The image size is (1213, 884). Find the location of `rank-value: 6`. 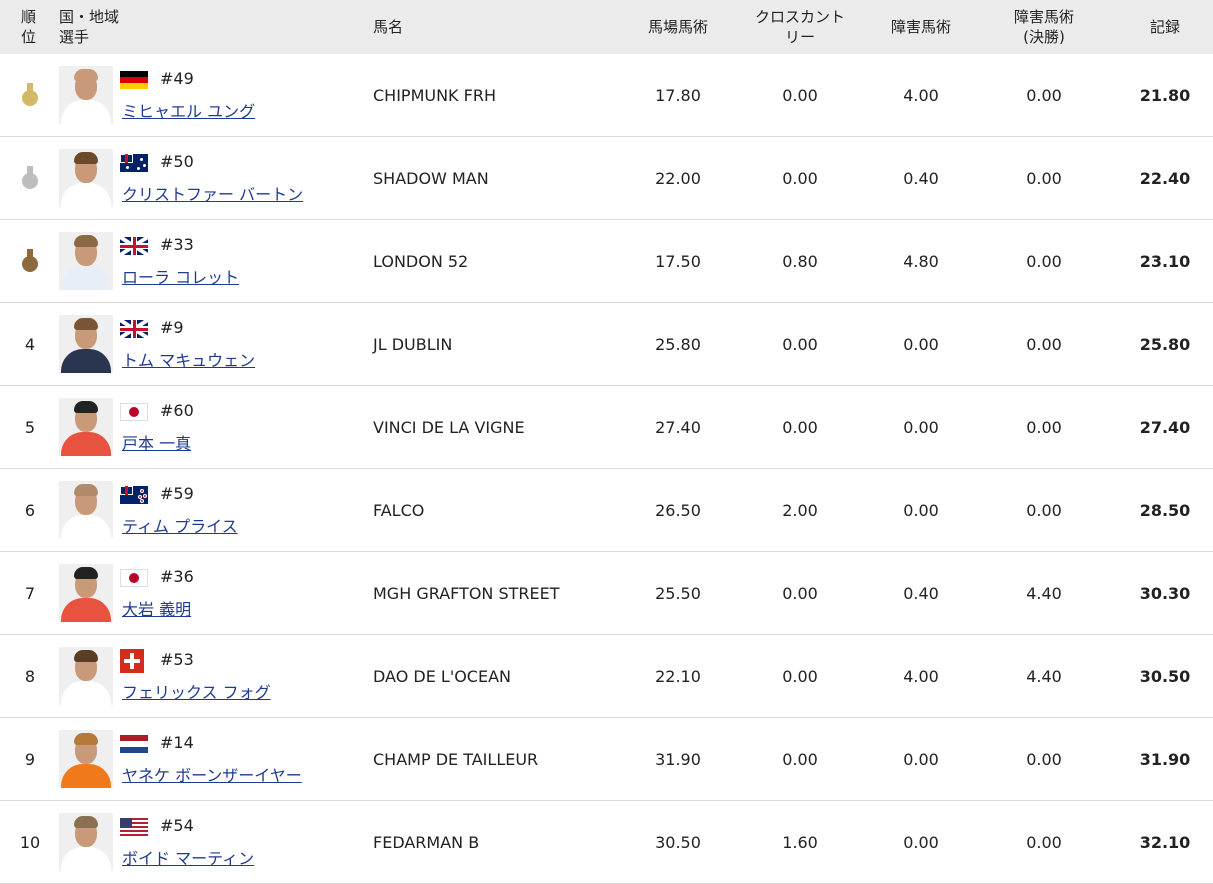

rank-value: 6 is located at coordinates (30, 510).